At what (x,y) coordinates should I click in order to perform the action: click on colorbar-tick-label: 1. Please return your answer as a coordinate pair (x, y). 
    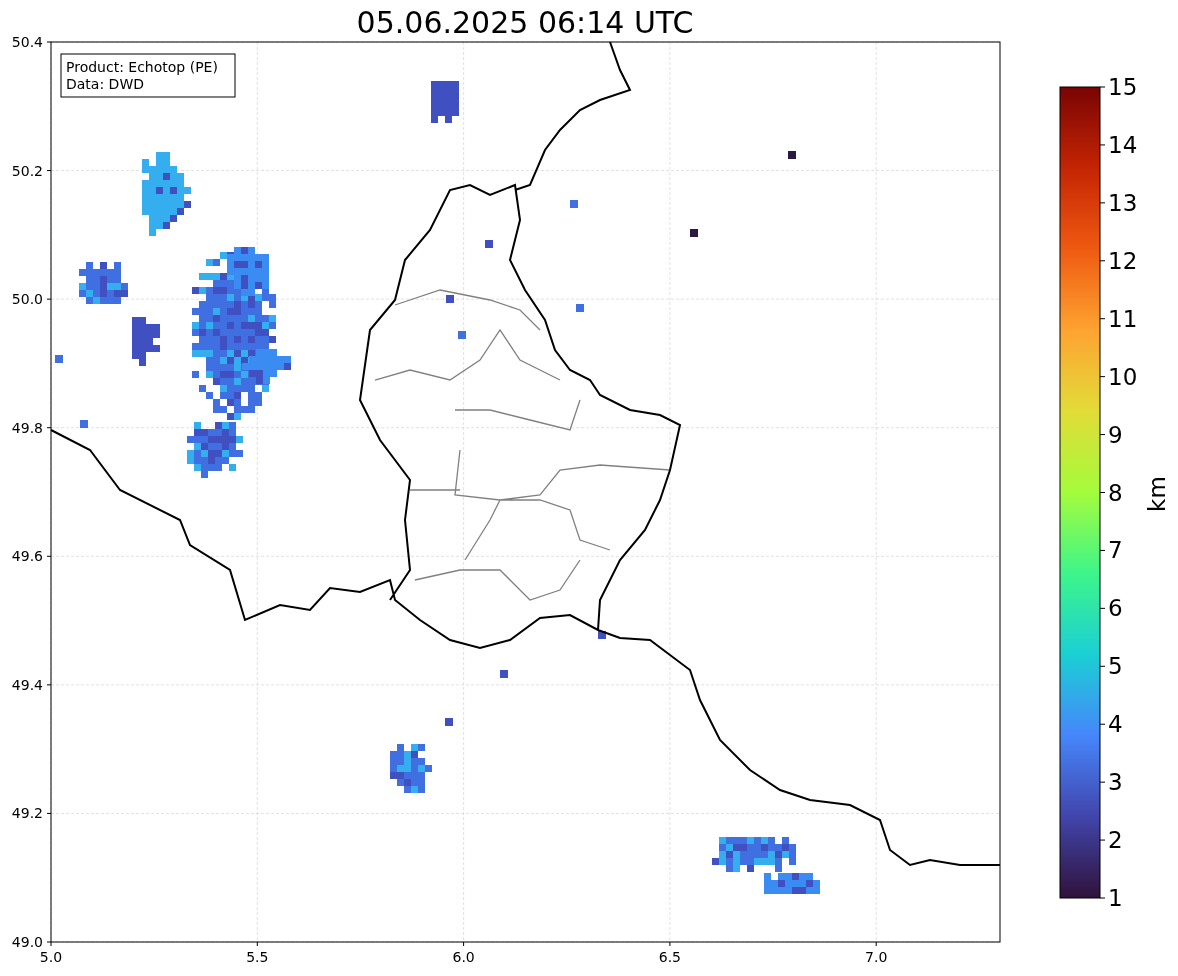
    Looking at the image, I should click on (1115, 898).